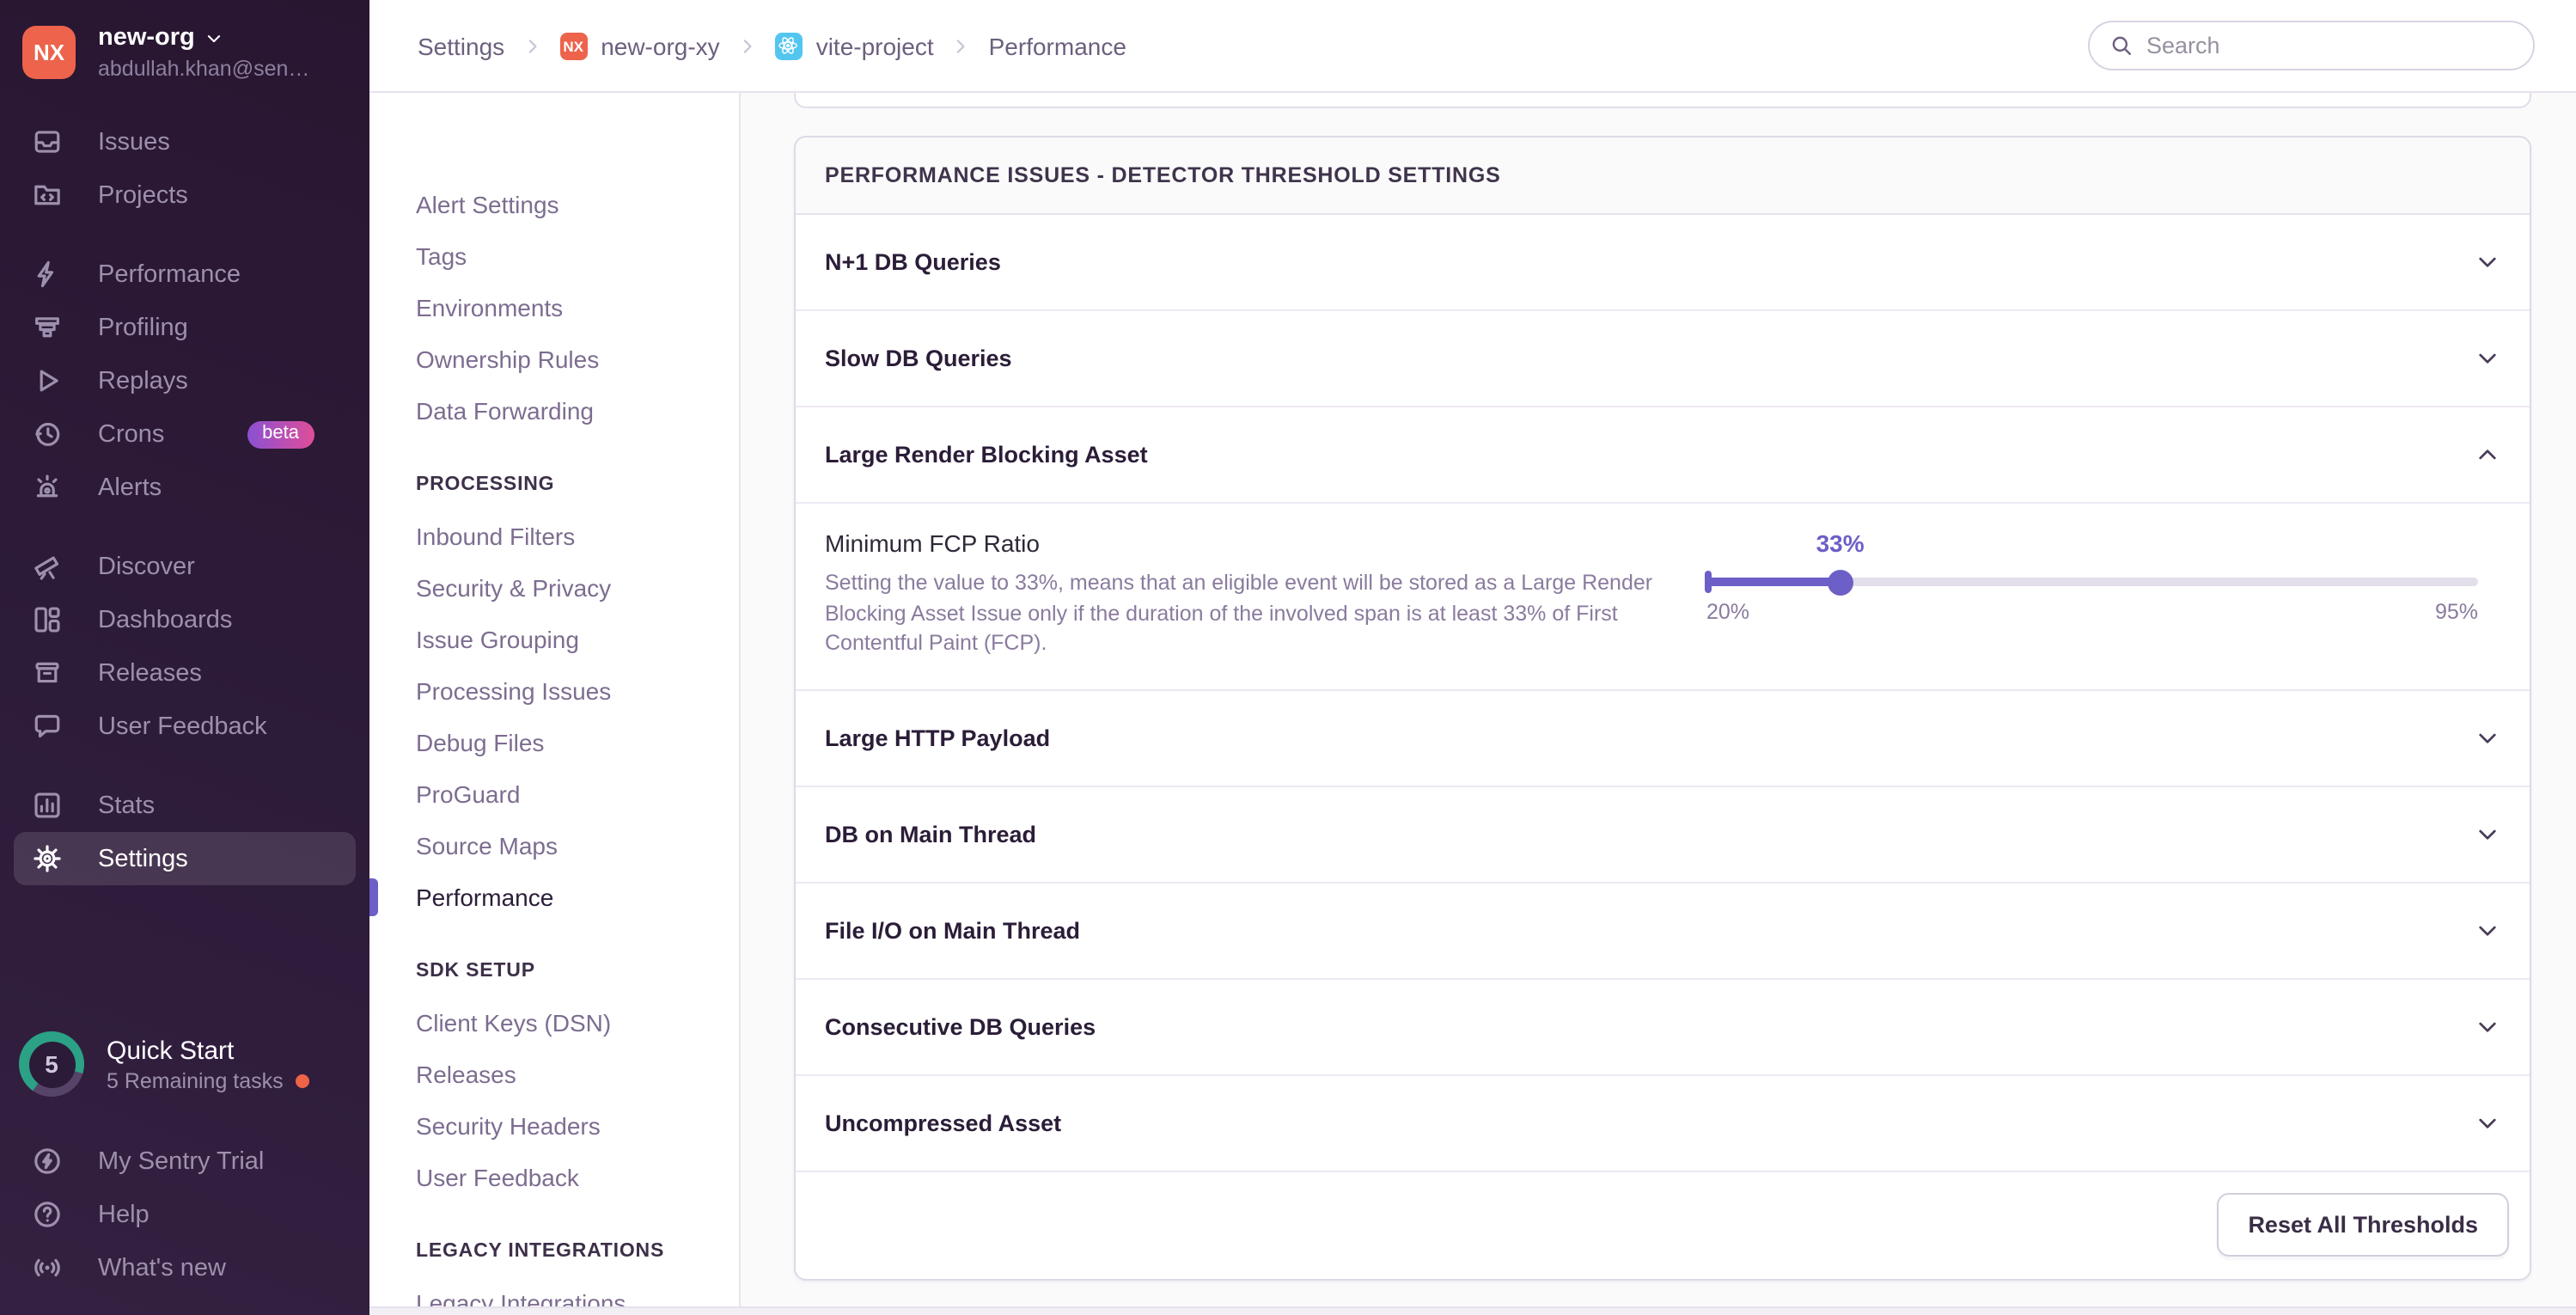 This screenshot has width=2576, height=1315. Describe the element at coordinates (47, 434) in the screenshot. I see `crons-icon` at that location.